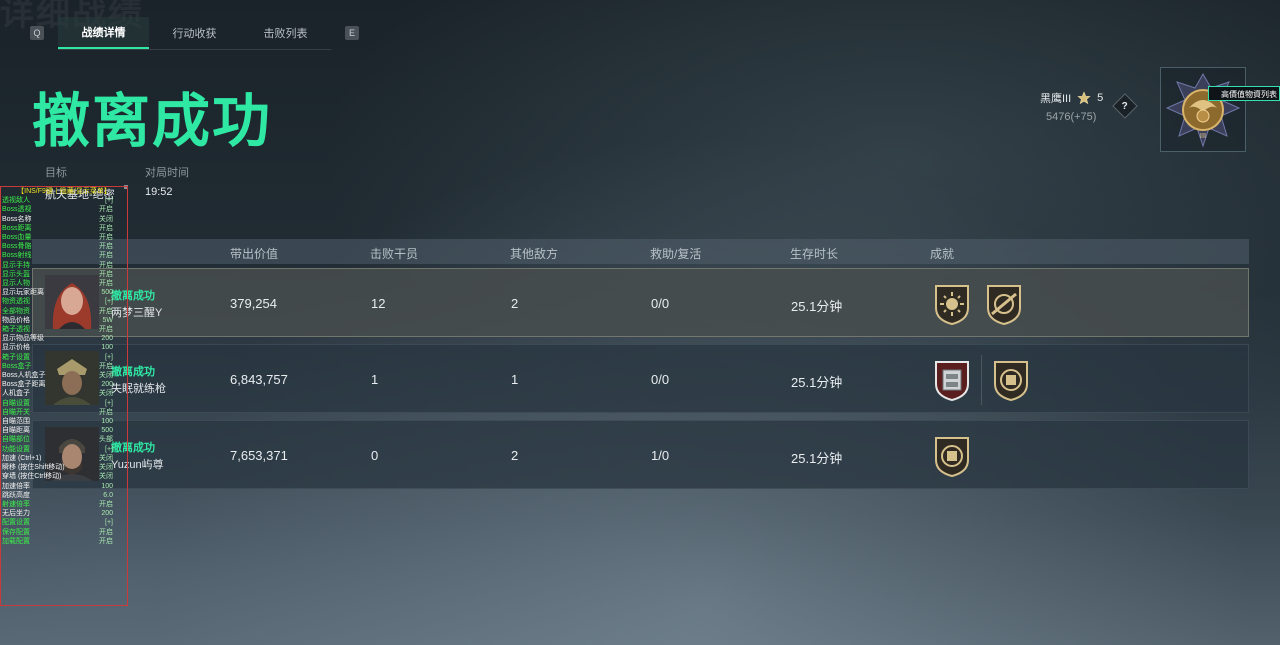  Describe the element at coordinates (64, 467) in the screenshot. I see `debug-menu-item: 瞬移 (按住Shift移动) 关闭` at that location.